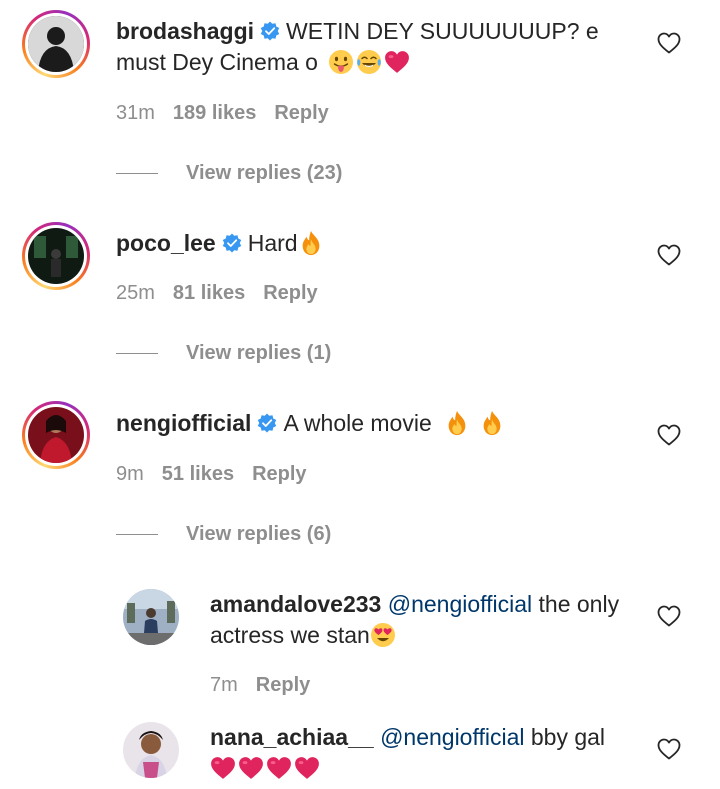 This screenshot has width=720, height=789. What do you see at coordinates (135, 293) in the screenshot?
I see `timestamp: 25m` at bounding box center [135, 293].